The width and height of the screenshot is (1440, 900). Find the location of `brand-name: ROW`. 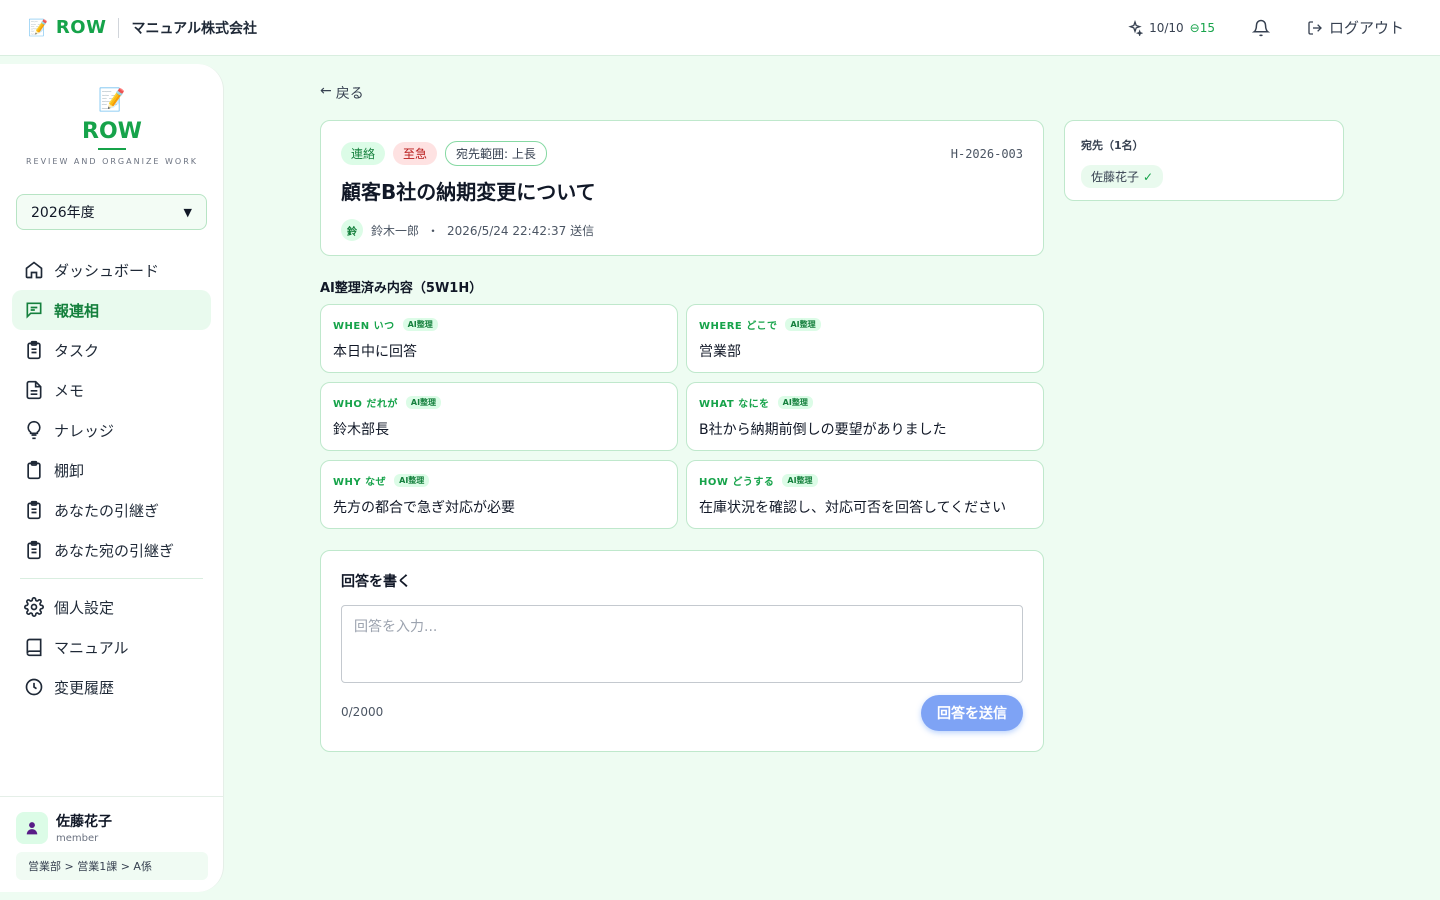

brand-name: ROW is located at coordinates (81, 27).